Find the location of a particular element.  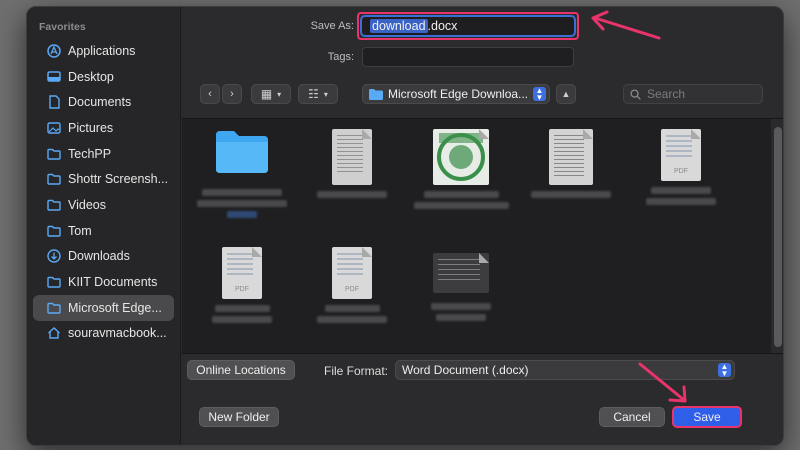

sidebar-item-desktop: Desktop is located at coordinates (103, 77).